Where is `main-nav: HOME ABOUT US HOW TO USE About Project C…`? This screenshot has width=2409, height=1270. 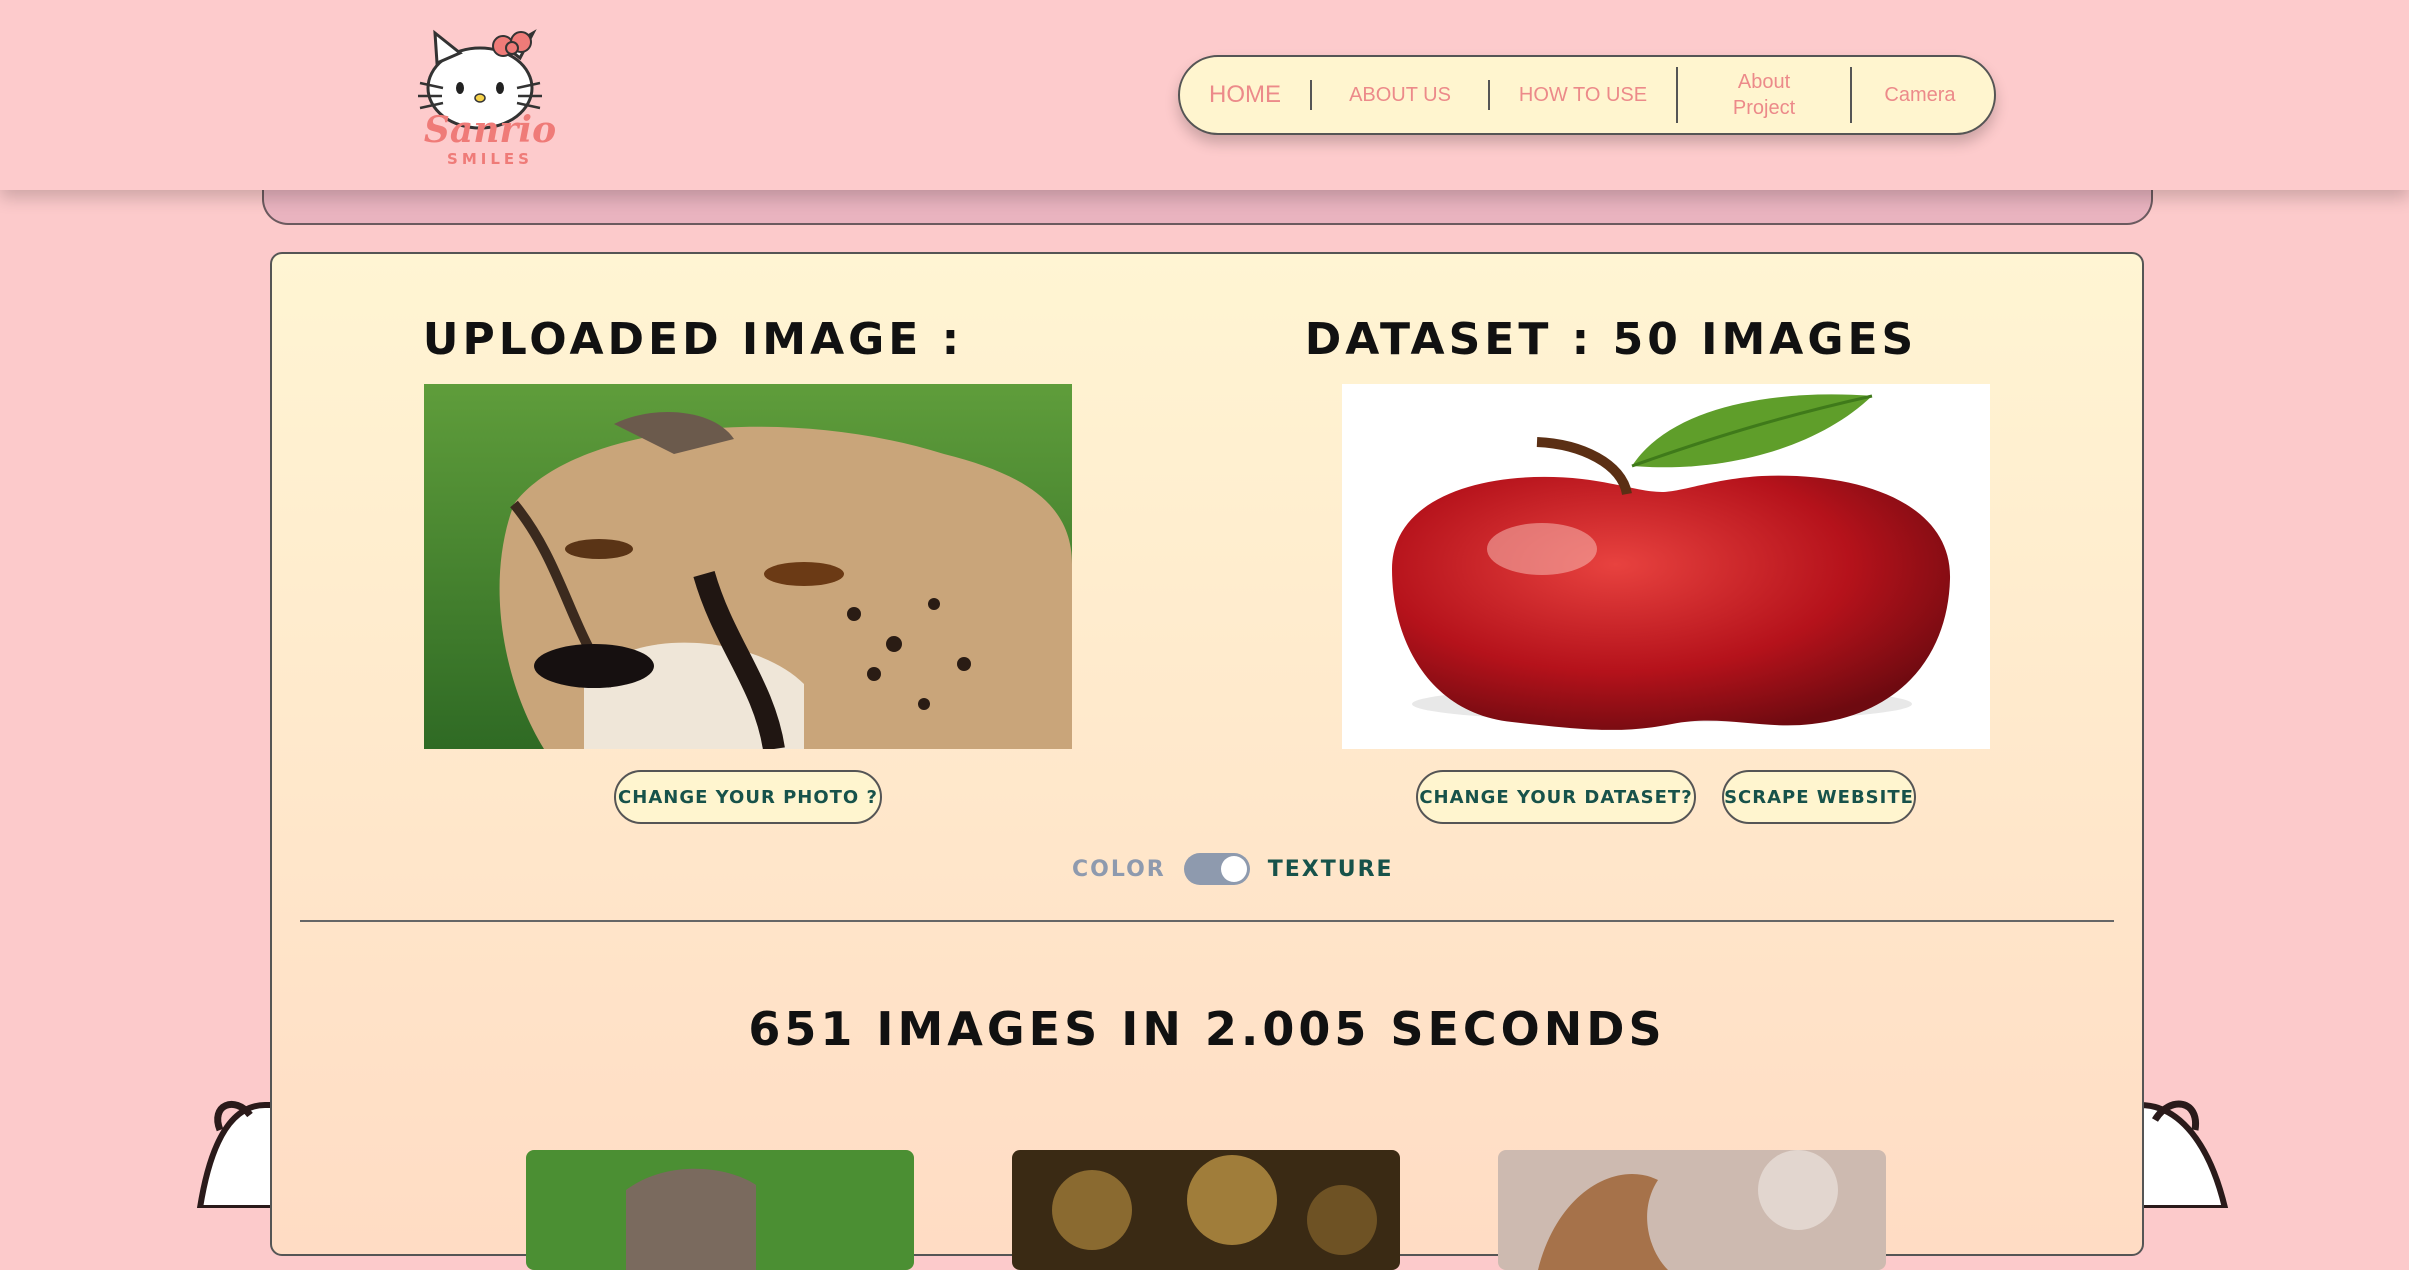
main-nav: HOME ABOUT US HOW TO USE About Project C… is located at coordinates (1587, 95).